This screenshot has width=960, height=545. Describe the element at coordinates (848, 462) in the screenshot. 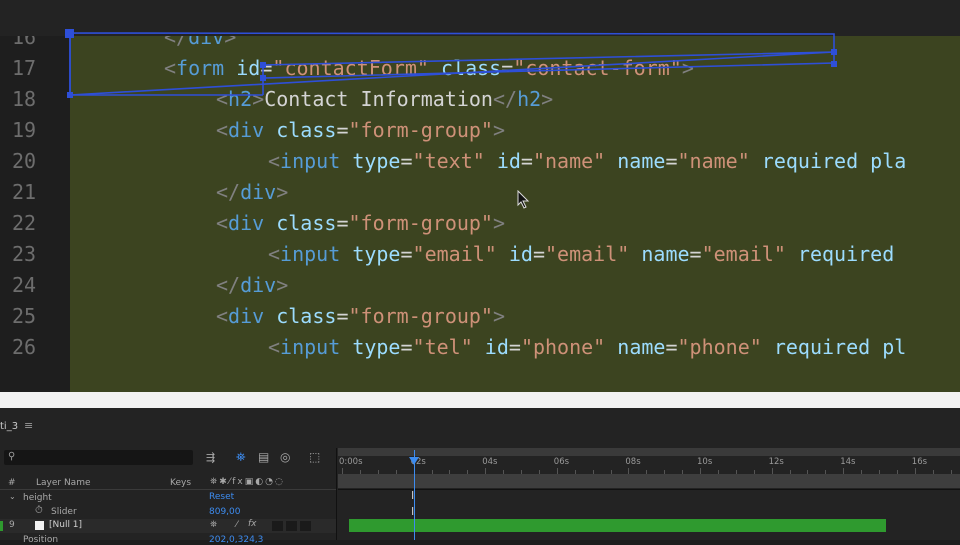

I see `ruler-label: 14s` at that location.